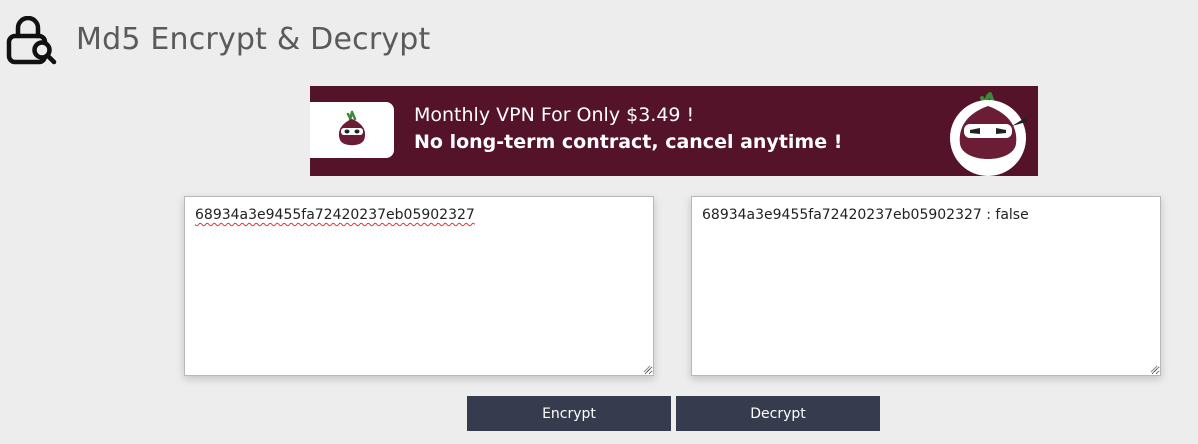 The height and width of the screenshot is (444, 1198). I want to click on output-value: 68934a3e9455fa72420237eb05902327 : false, so click(865, 215).